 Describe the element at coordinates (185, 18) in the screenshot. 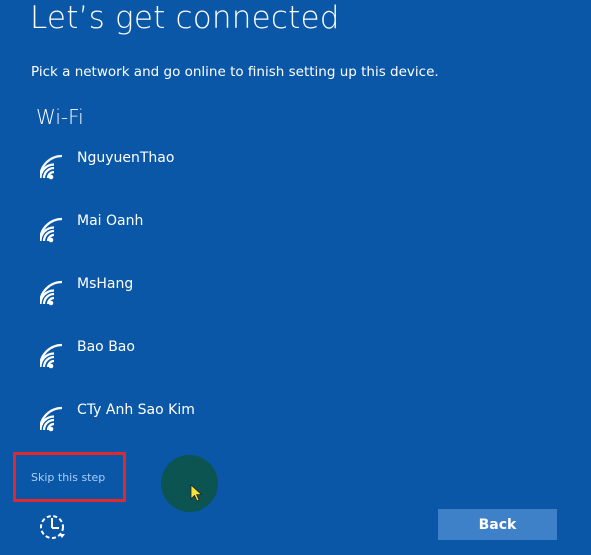

I see `page-title: Let’s get connected` at that location.